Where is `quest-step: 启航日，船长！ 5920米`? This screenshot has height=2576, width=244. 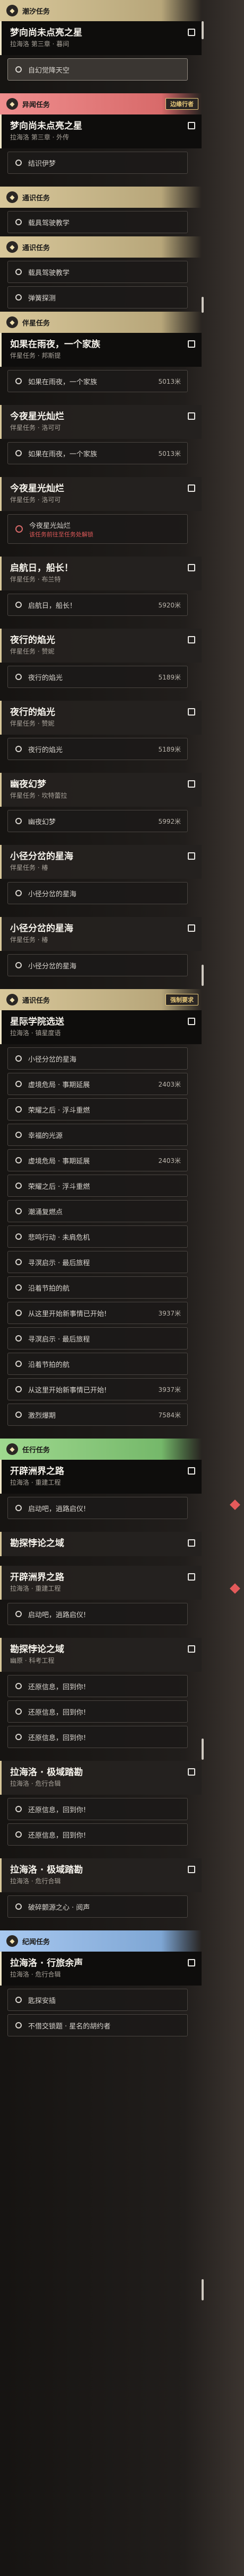 quest-step: 启航日，船长！ 5920米 is located at coordinates (98, 605).